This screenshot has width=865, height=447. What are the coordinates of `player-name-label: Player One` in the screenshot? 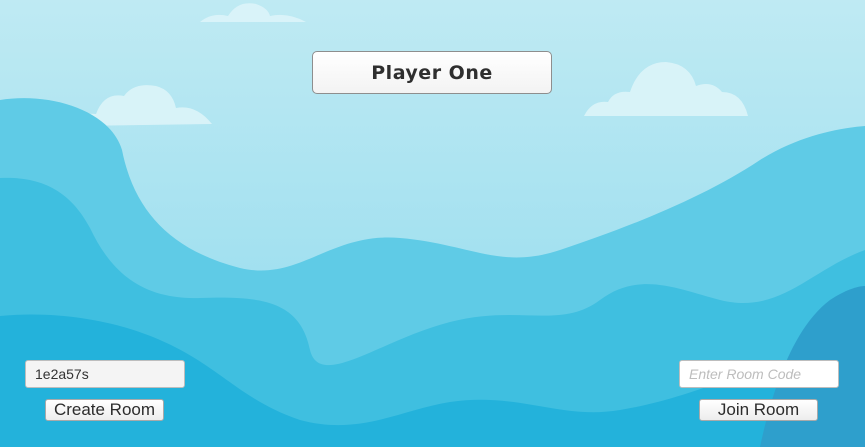 It's located at (432, 72).